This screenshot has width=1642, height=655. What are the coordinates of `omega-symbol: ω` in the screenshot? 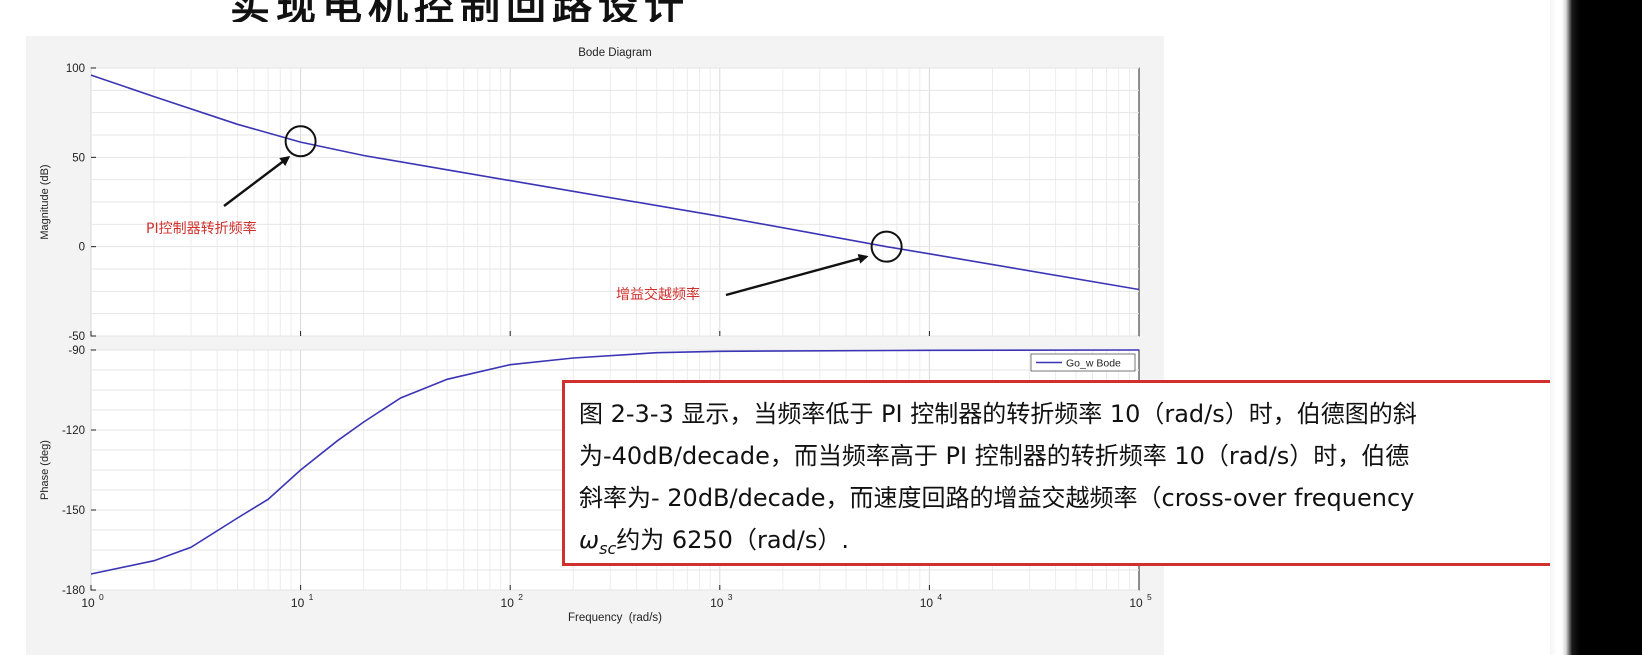 It's located at (589, 540).